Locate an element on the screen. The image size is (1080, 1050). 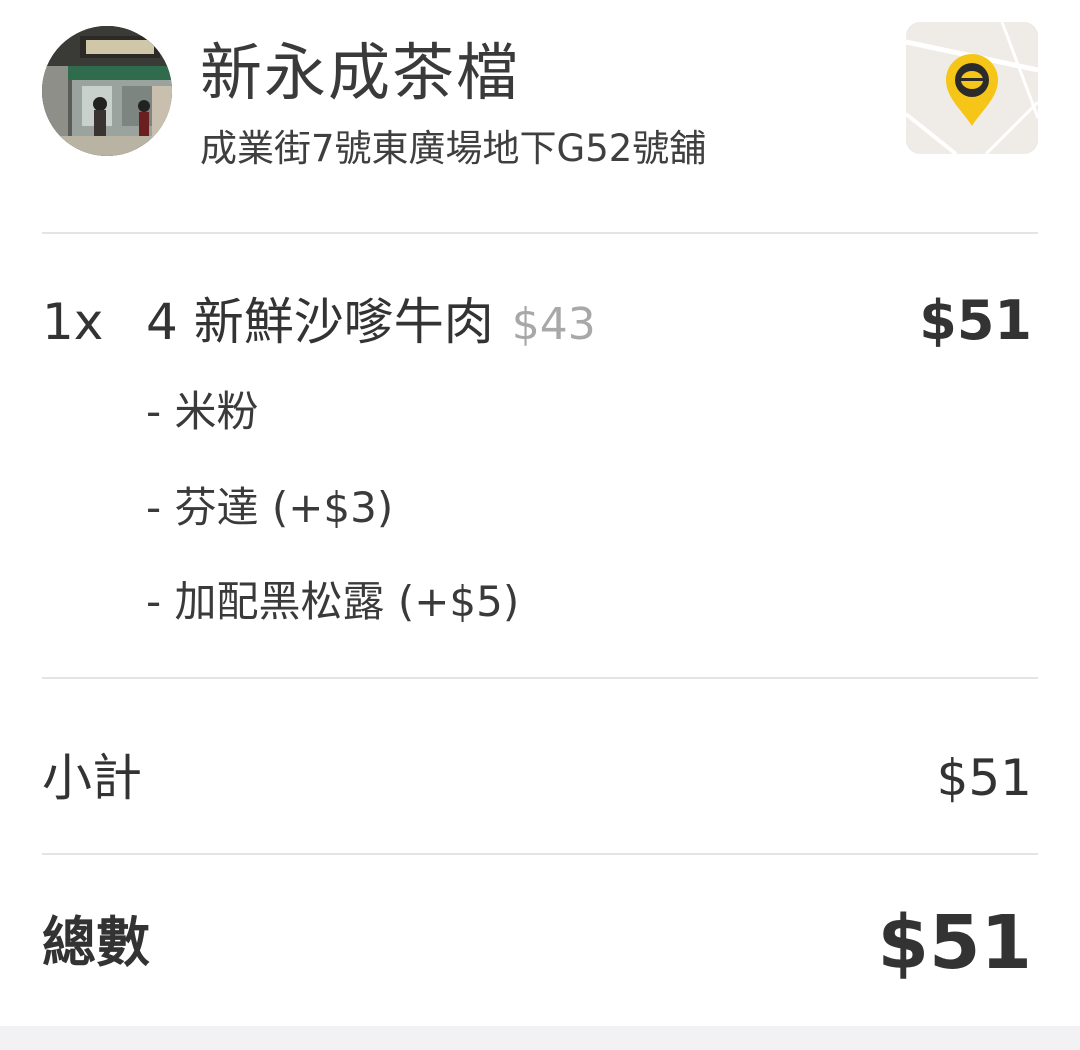
subtotal-label: 小計 is located at coordinates (92, 778).